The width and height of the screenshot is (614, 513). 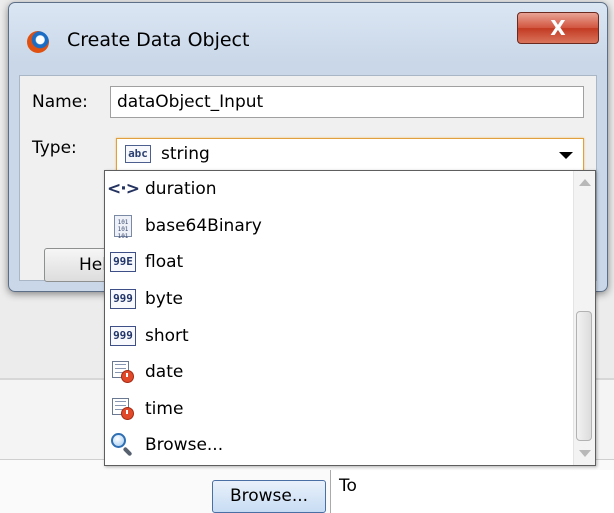 I want to click on list-item-duration: <·> duration, so click(x=339, y=189).